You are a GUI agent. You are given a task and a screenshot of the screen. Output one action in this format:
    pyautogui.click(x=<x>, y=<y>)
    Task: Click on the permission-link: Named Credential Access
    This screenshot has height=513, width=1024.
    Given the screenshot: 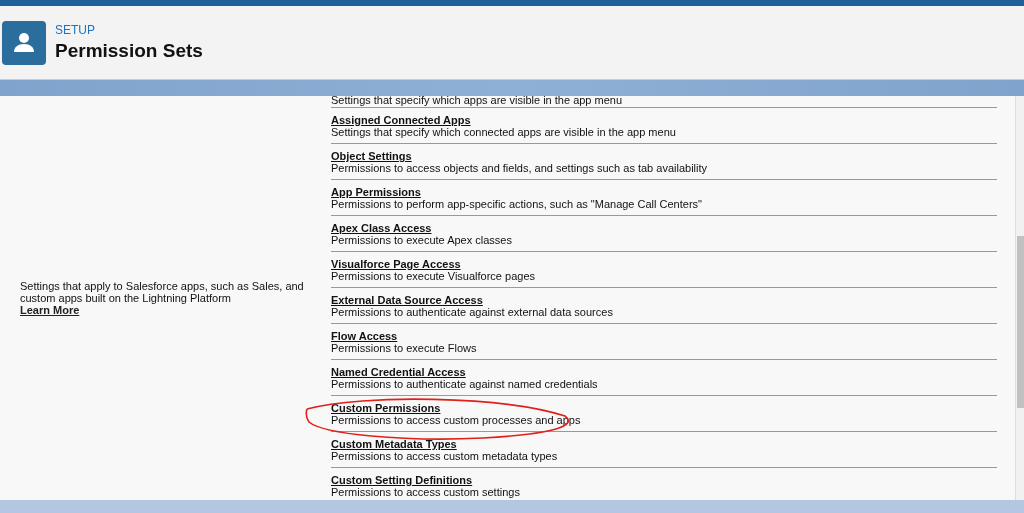 What is the action you would take?
    pyautogui.click(x=398, y=372)
    